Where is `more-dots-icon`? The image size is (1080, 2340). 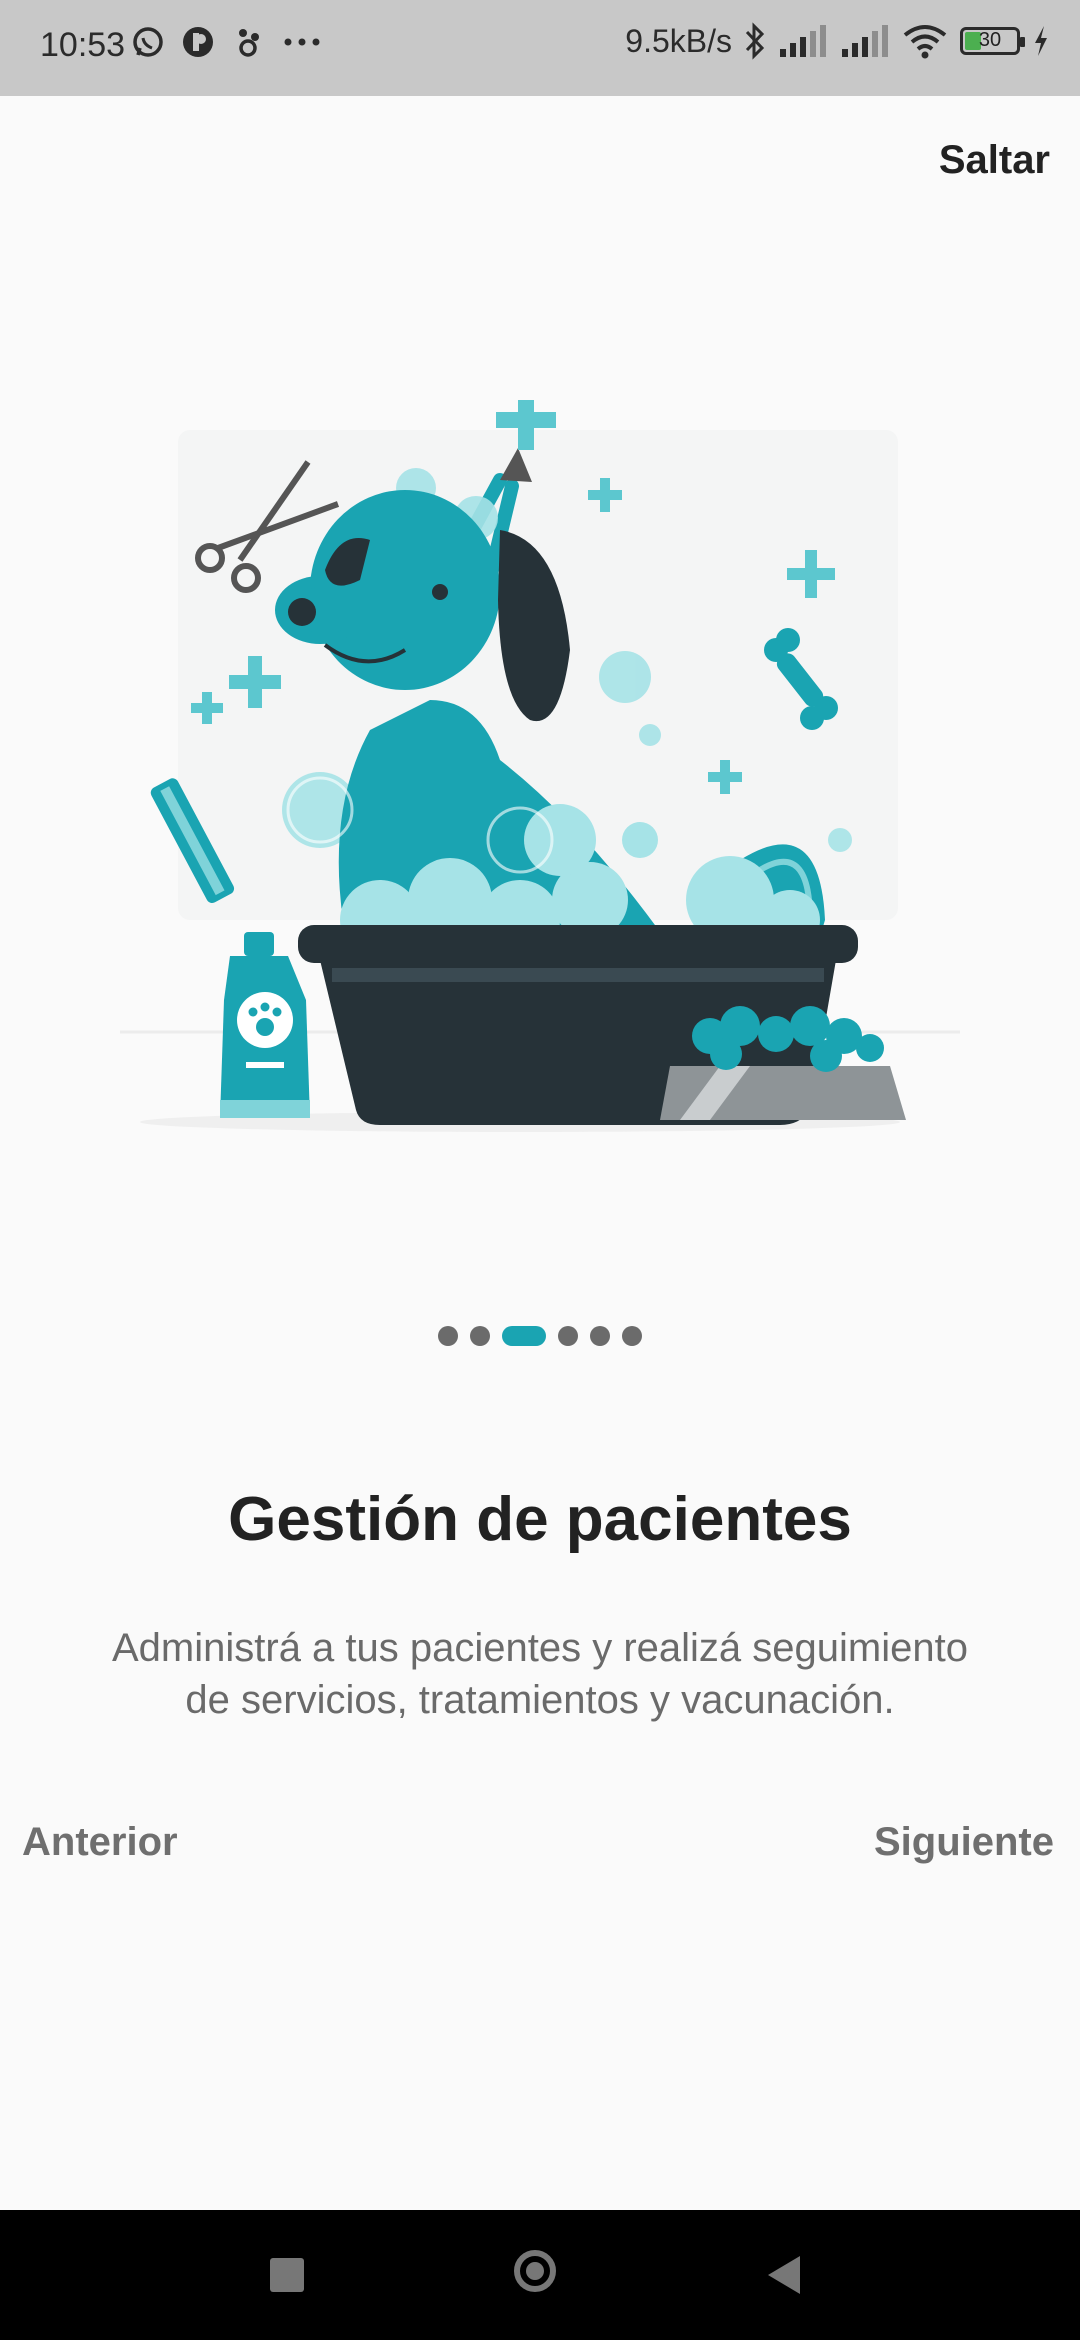
more-dots-icon is located at coordinates (302, 42).